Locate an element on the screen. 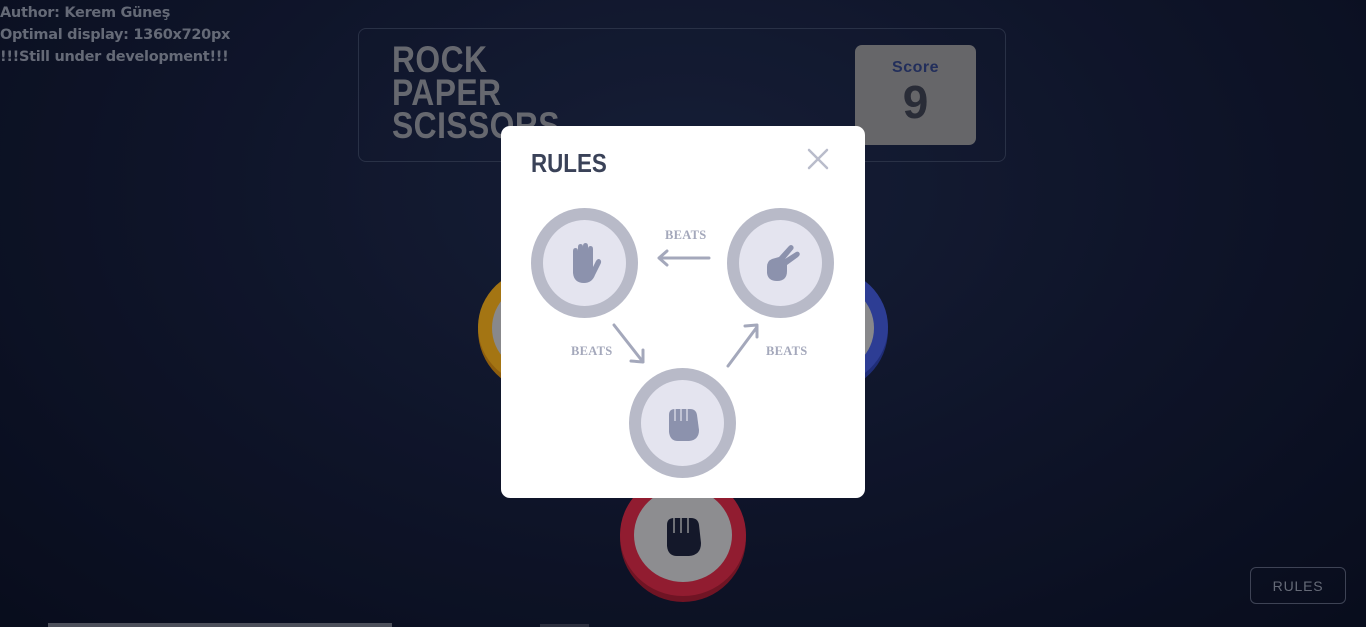  rules-rock-token is located at coordinates (682, 423).